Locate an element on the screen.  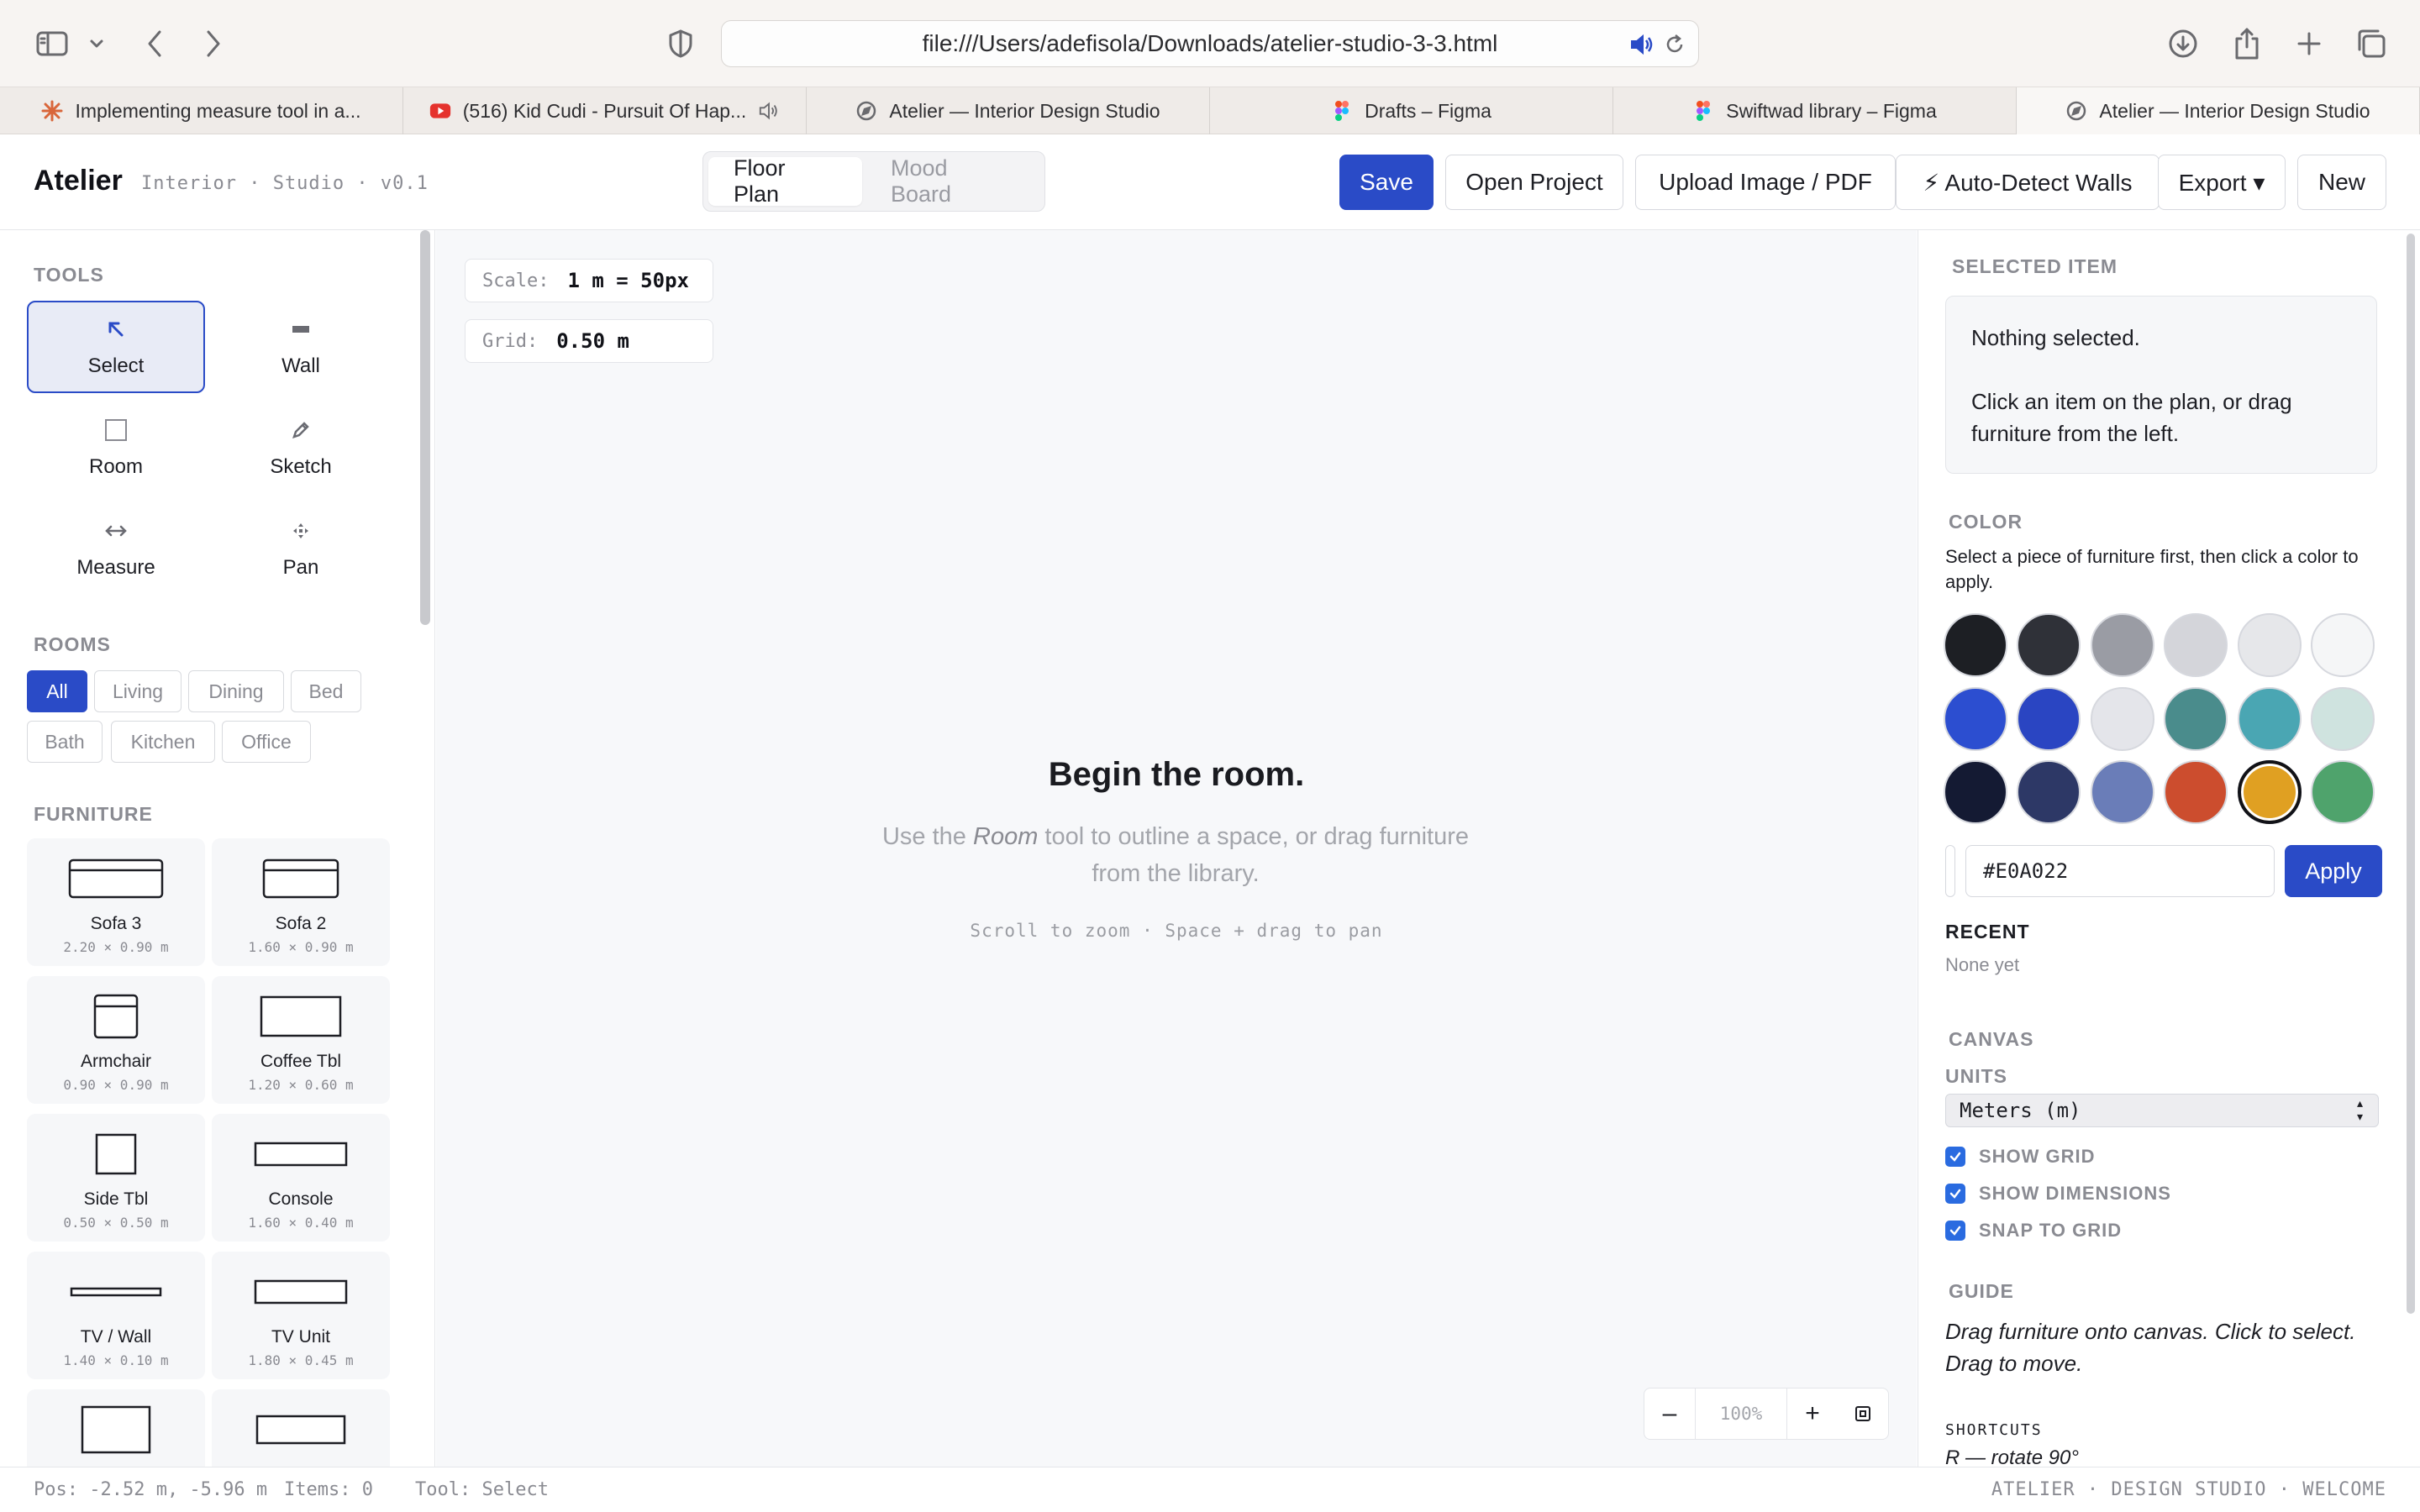
show-dimensions-checkbox: SHOW DIMENSIONS is located at coordinates (2058, 1193).